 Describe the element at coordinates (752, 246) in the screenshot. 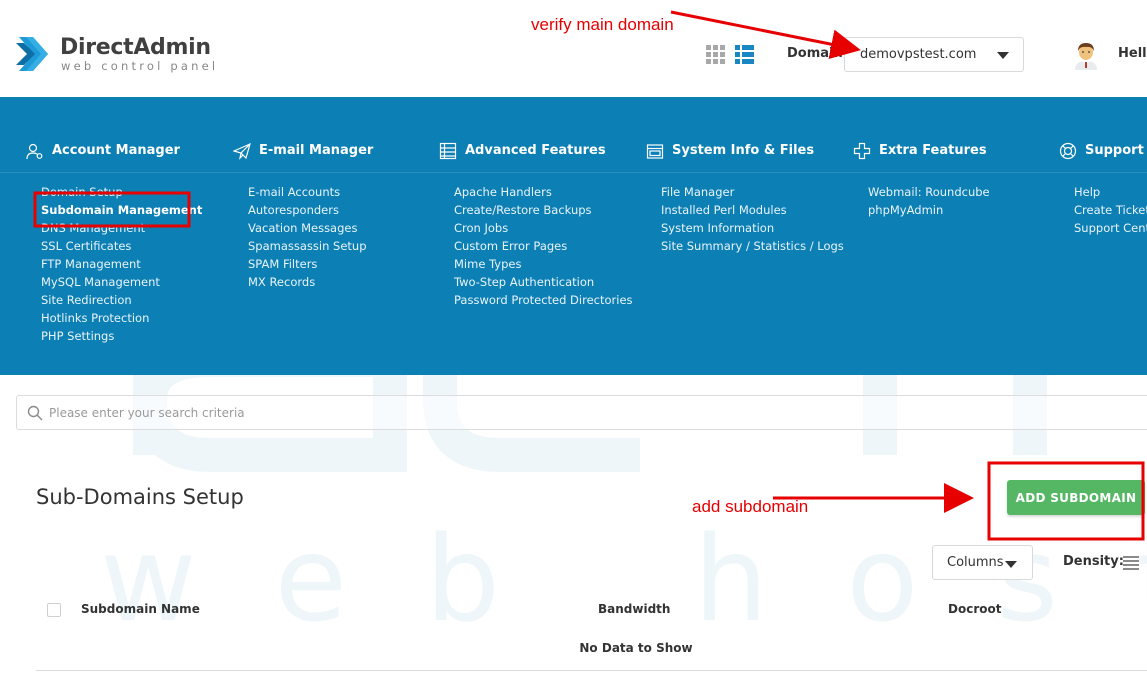

I see `menu-item-site-summary: Site Summary / Statistics / Logs` at that location.